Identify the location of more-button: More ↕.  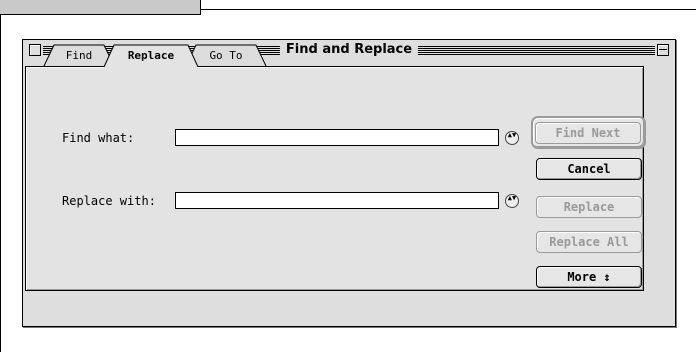
(589, 277).